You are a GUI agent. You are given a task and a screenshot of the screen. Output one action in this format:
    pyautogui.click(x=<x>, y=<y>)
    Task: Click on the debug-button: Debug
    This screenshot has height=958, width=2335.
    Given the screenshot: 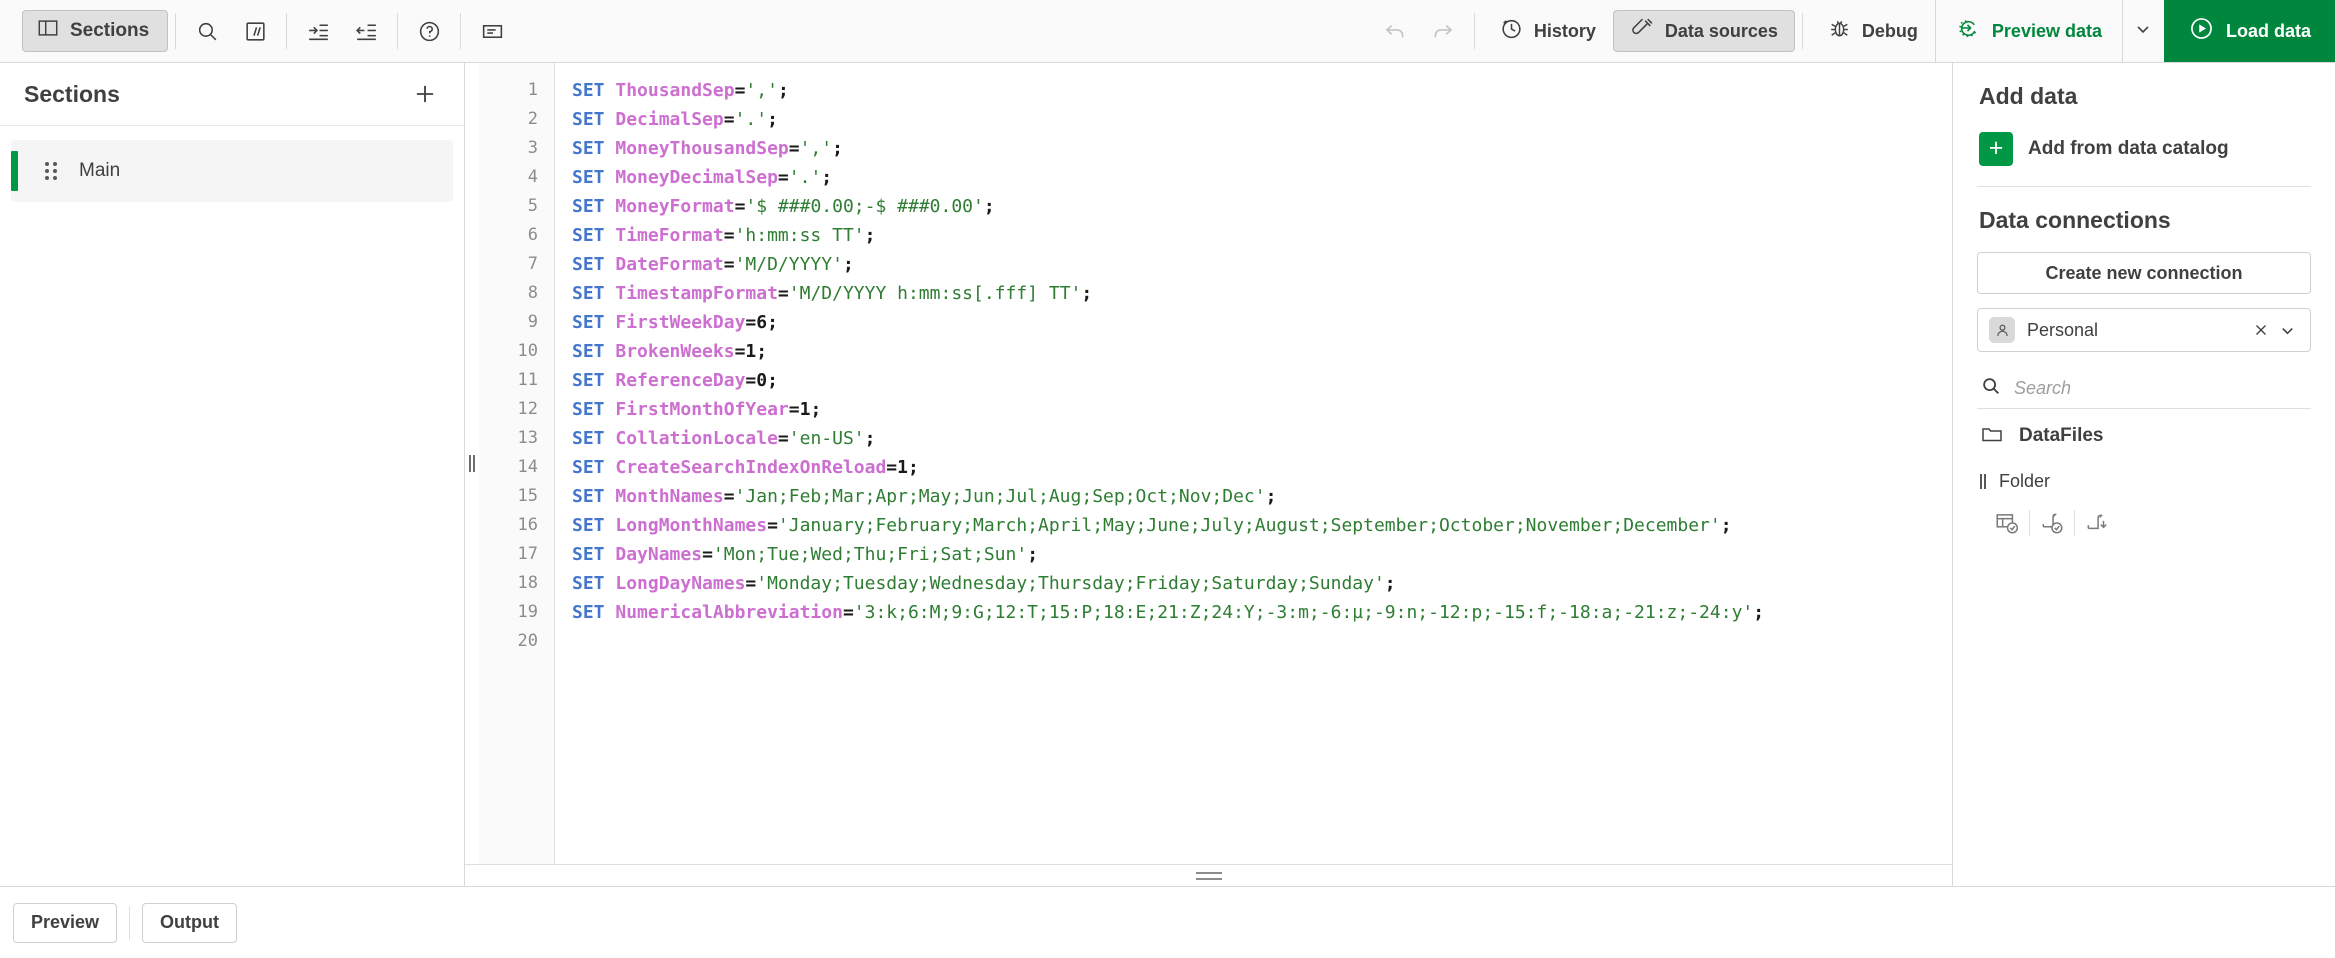 What is the action you would take?
    pyautogui.click(x=1872, y=31)
    